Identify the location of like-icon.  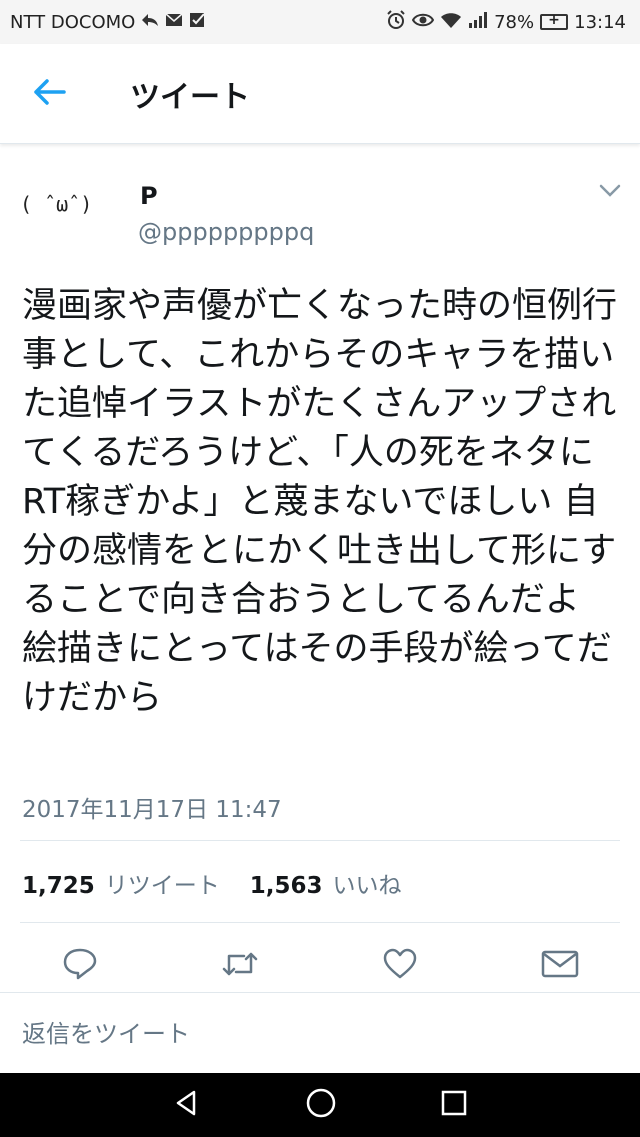
(400, 966).